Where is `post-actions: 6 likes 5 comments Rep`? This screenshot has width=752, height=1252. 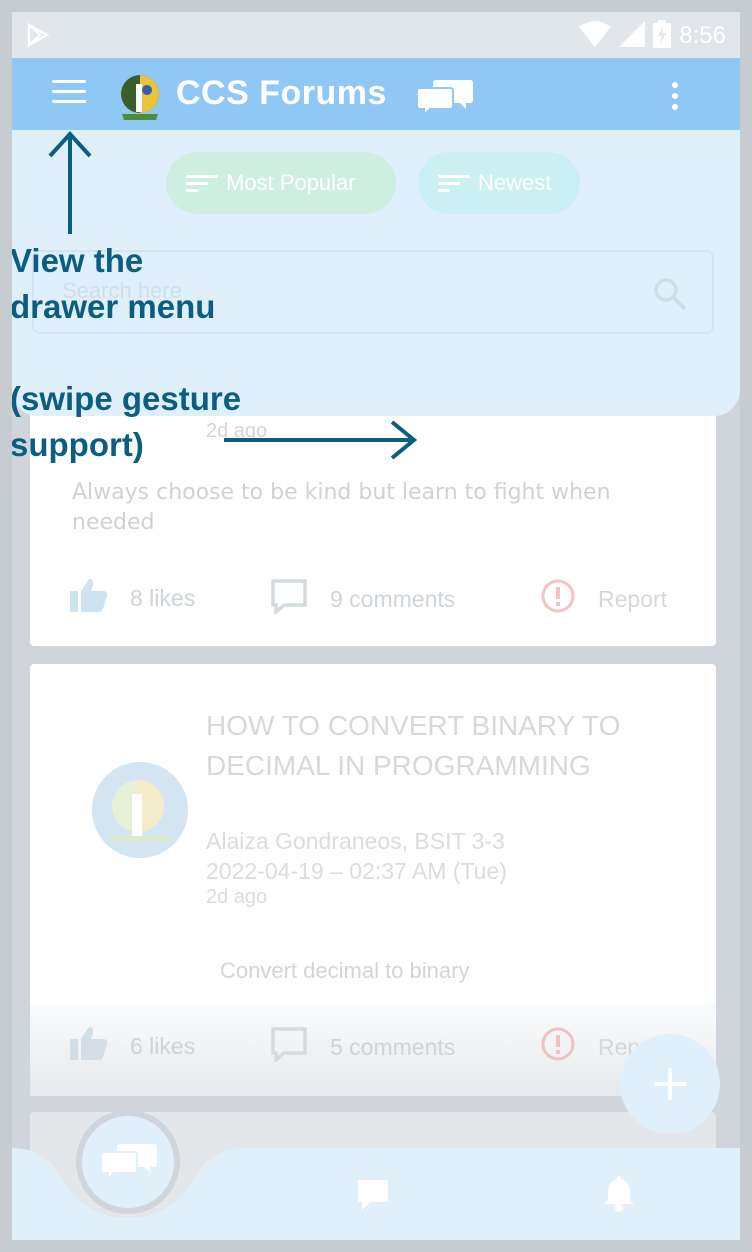 post-actions: 6 likes 5 comments Rep is located at coordinates (373, 1051).